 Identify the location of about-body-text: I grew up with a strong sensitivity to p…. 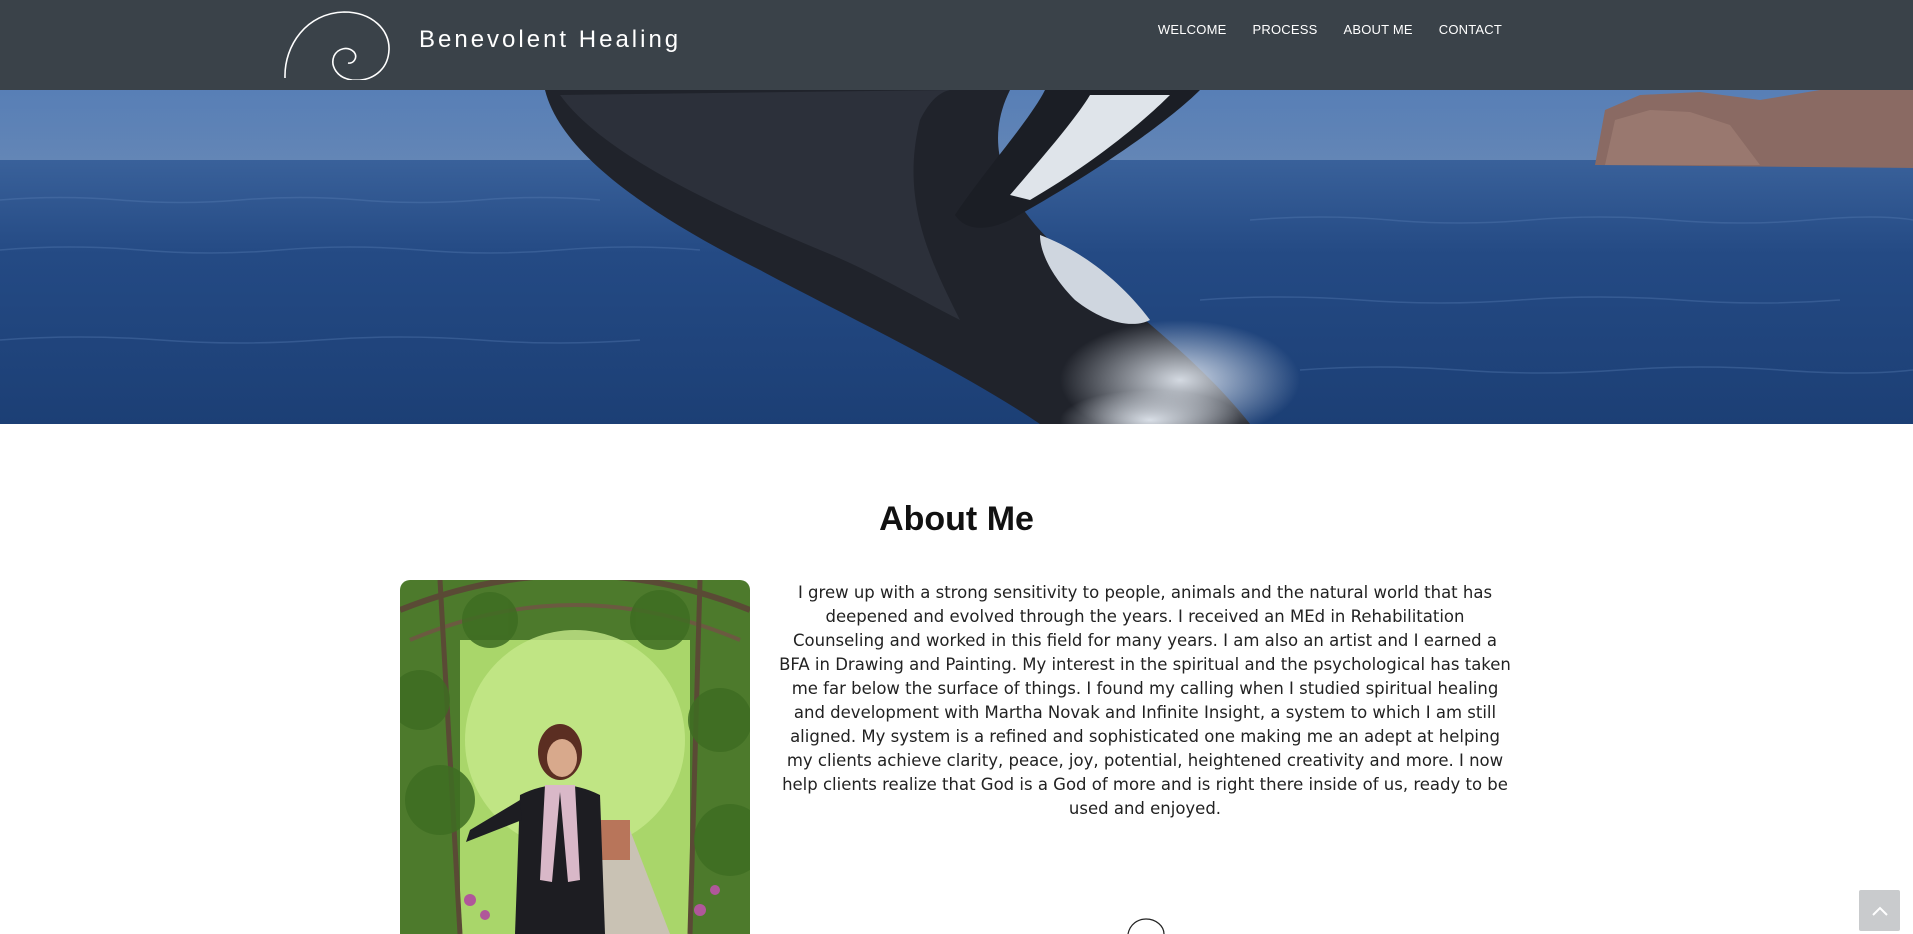
(1145, 700).